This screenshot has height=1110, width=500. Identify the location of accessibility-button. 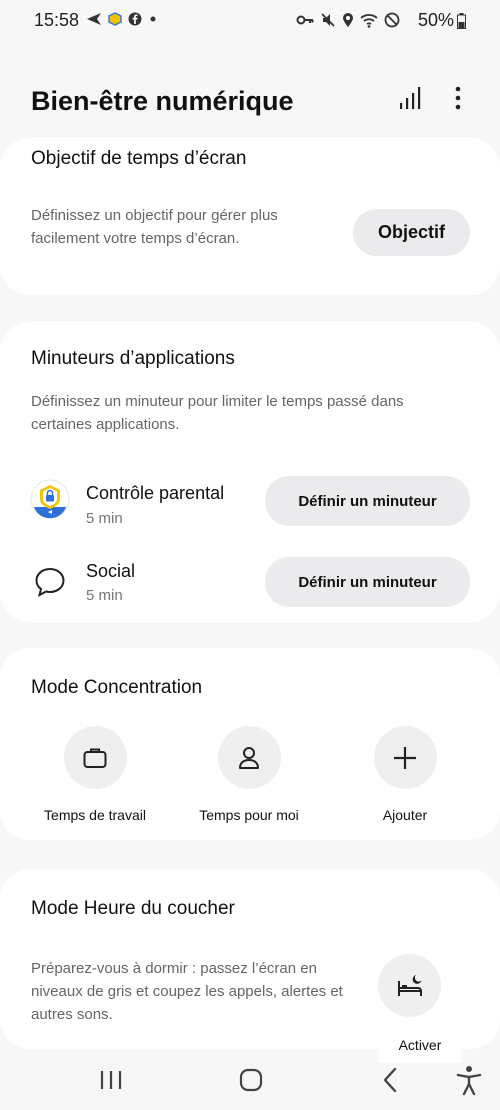
(469, 1080).